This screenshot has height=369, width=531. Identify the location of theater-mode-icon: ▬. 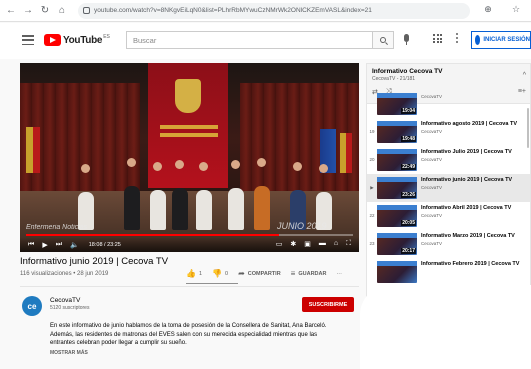
(322, 244).